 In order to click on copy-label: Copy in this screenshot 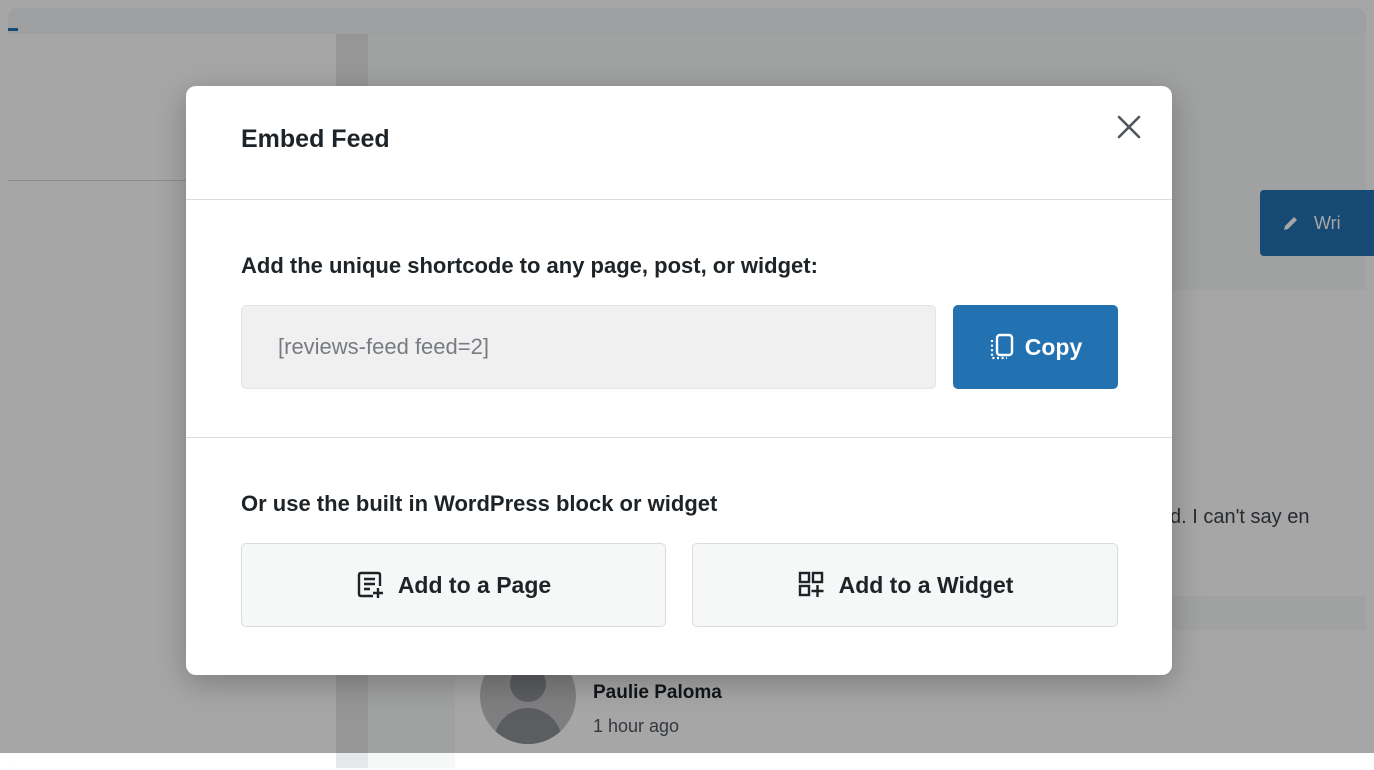, I will do `click(1053, 346)`.